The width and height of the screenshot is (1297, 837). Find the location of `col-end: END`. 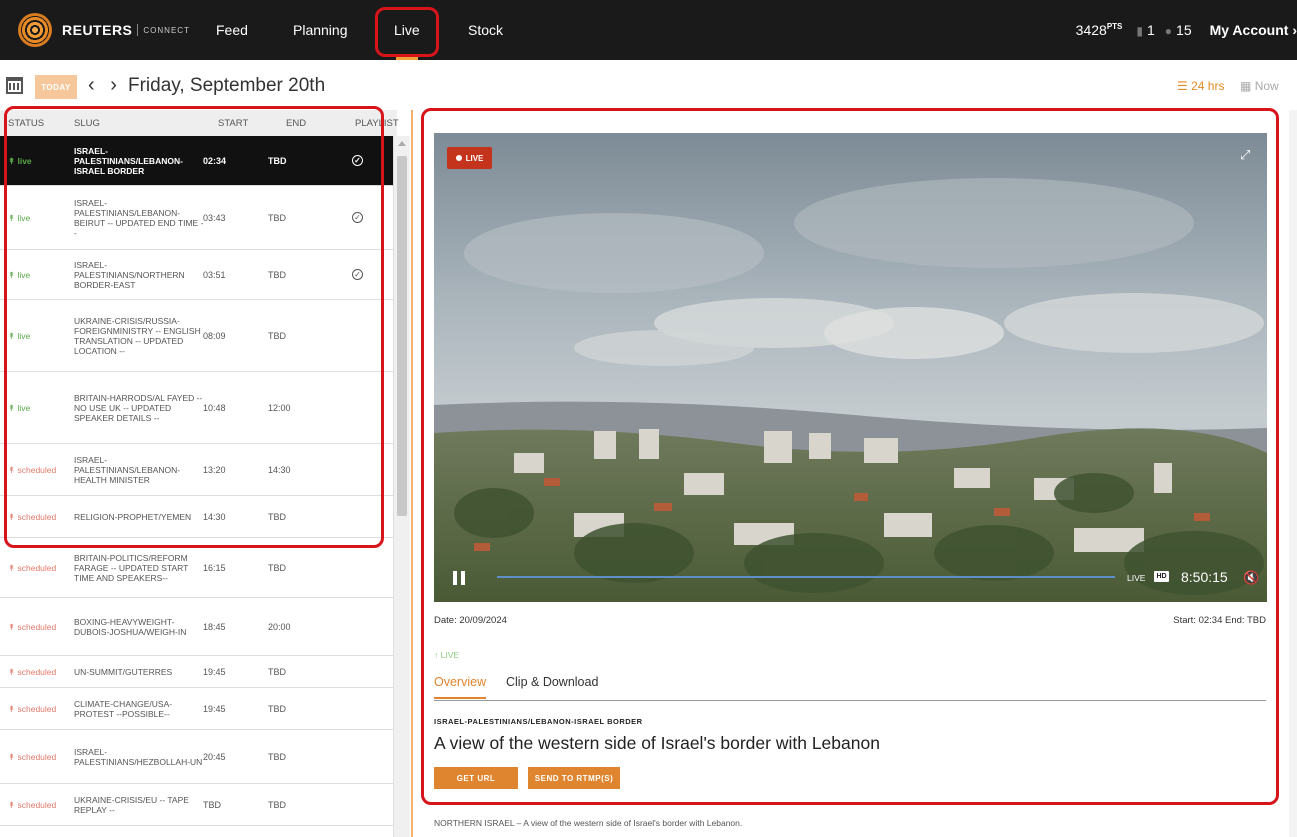

col-end: END is located at coordinates (296, 123).